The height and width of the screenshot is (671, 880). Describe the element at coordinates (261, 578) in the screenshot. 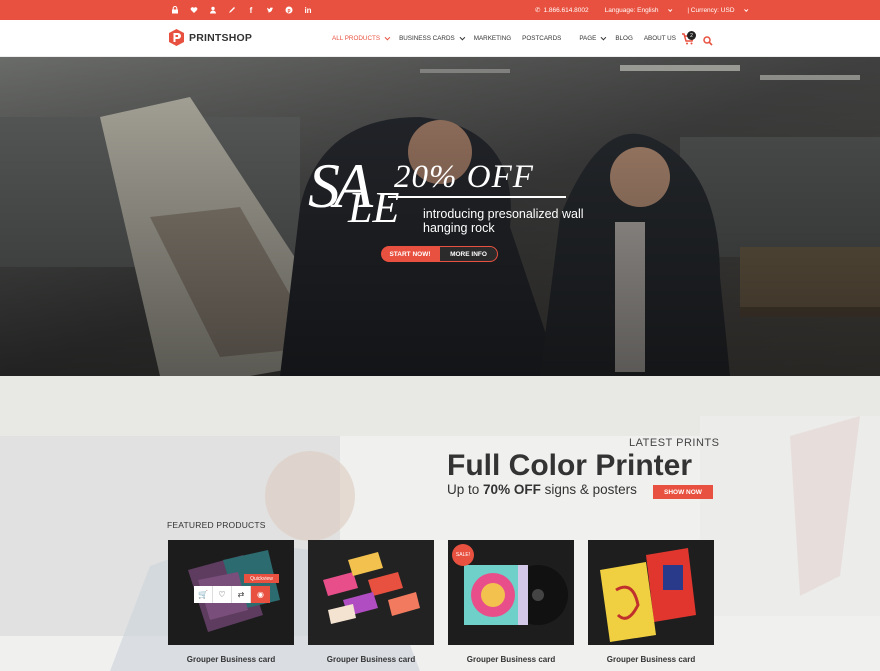

I see `quickview-tooltip: Quickview` at that location.